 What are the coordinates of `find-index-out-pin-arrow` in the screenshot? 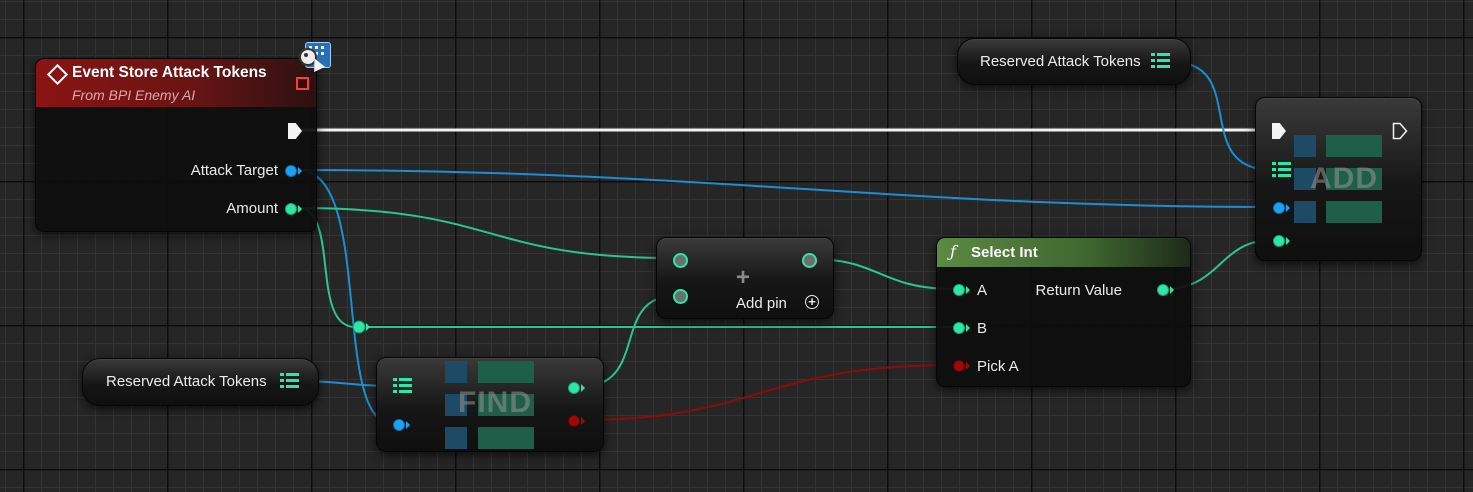 It's located at (583, 388).